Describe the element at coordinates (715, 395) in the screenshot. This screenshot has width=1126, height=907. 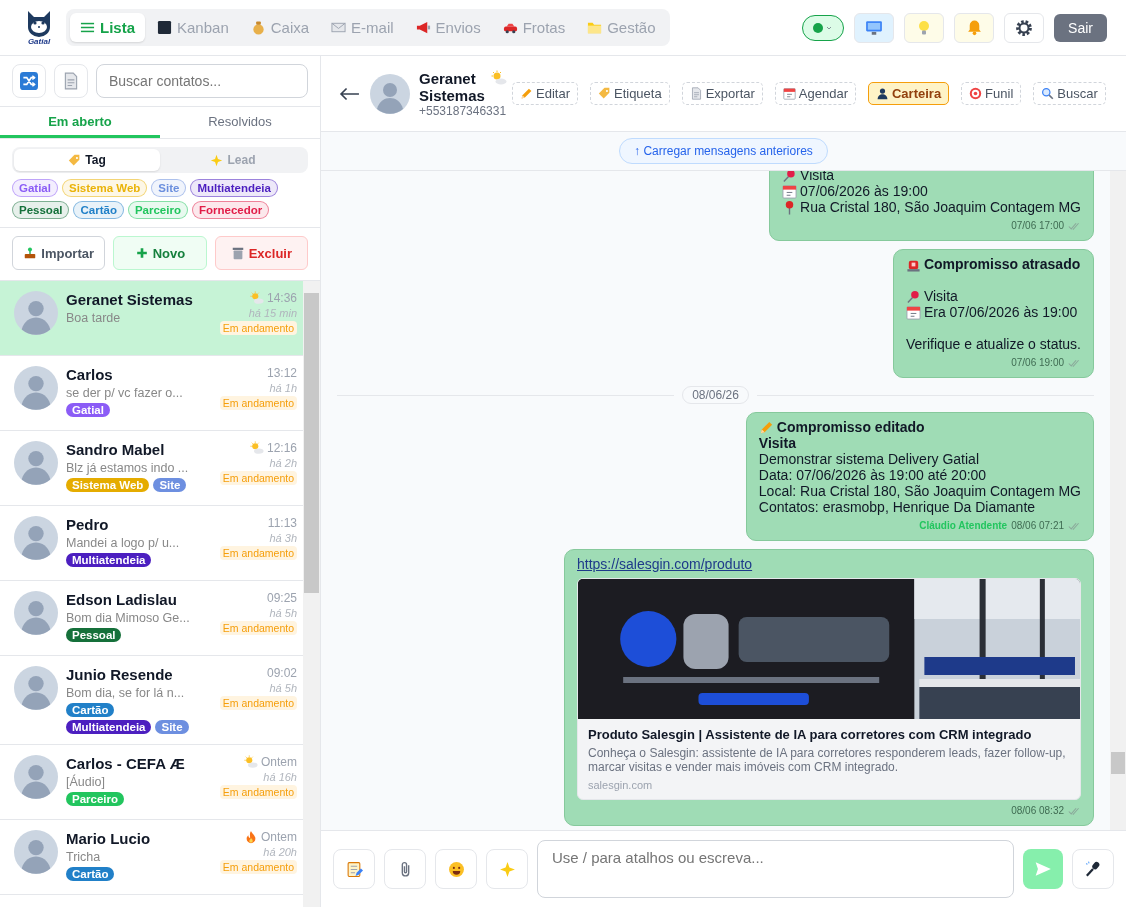
I see `date-divider: 08/06/26` at that location.